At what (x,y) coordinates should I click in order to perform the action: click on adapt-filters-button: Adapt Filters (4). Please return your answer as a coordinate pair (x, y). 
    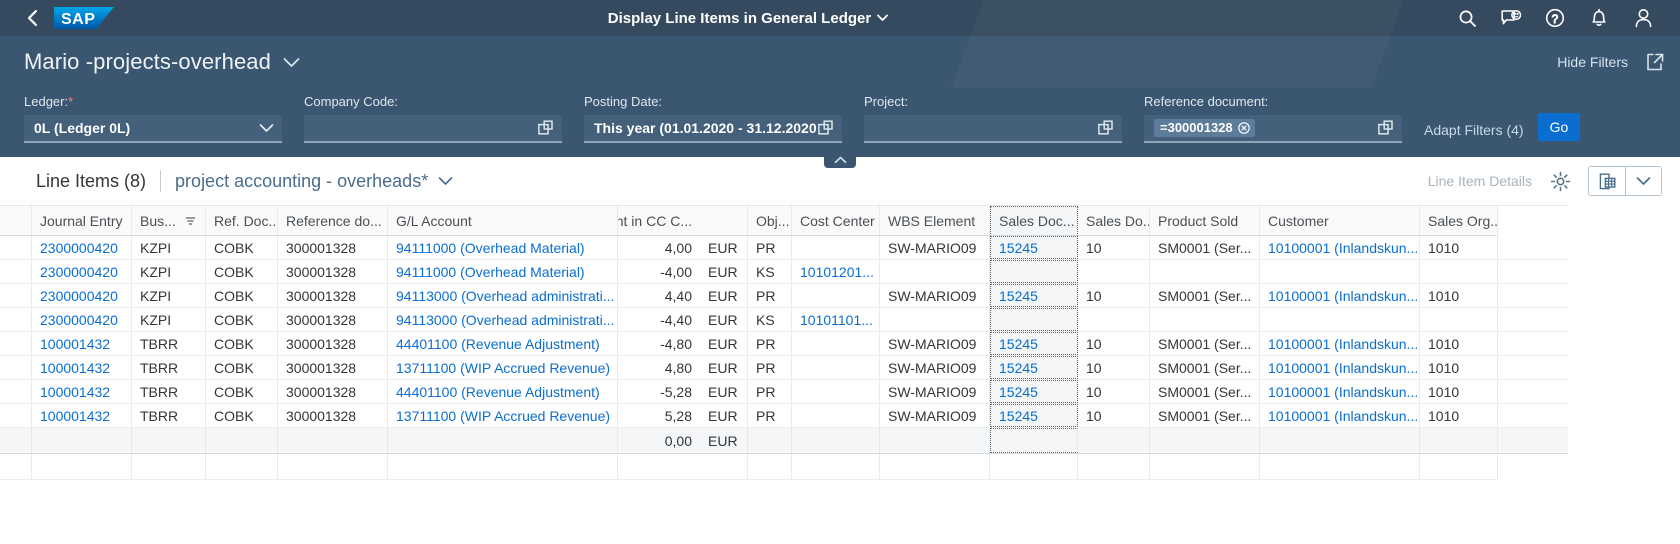
    Looking at the image, I should click on (1474, 130).